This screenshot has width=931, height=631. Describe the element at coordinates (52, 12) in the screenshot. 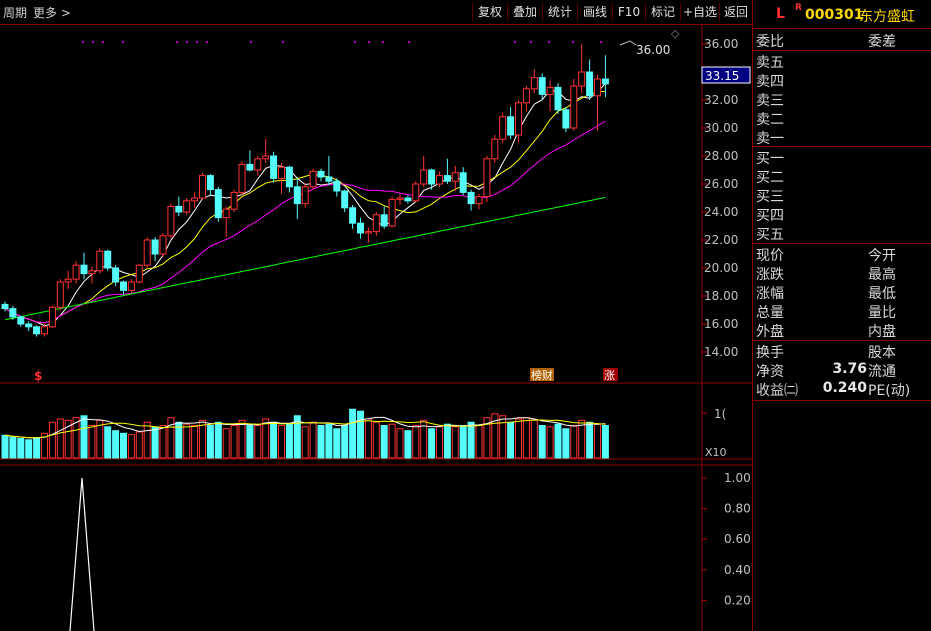

I see `more-menu: 更多 >` at that location.